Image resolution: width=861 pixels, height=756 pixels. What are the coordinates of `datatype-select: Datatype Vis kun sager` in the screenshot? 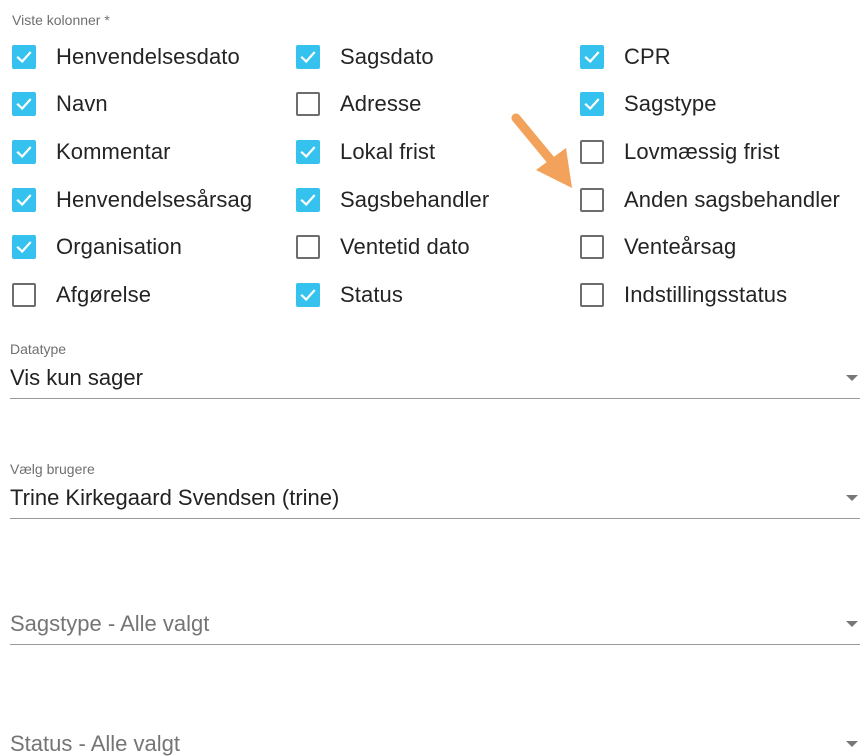 It's located at (435, 369).